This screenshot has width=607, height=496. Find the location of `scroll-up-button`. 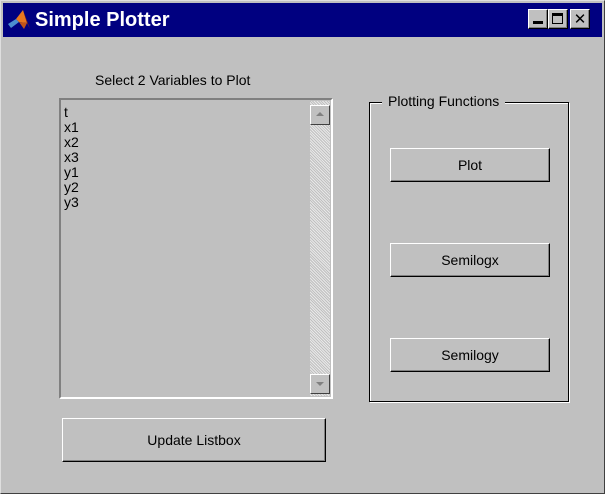

scroll-up-button is located at coordinates (320, 115).